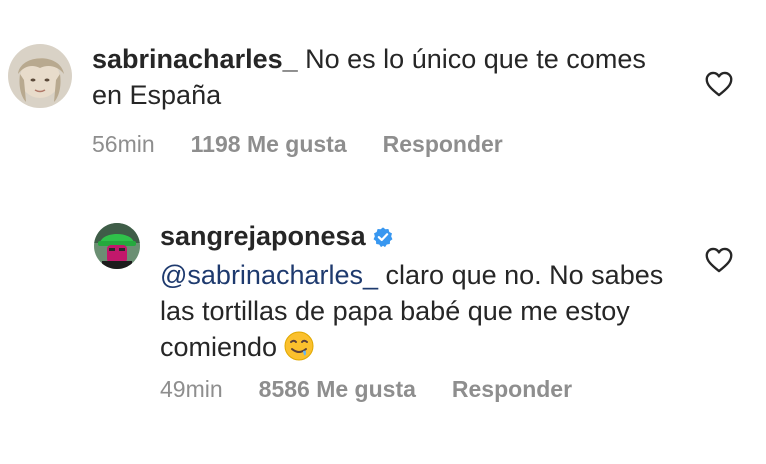 Image resolution: width=766 pixels, height=464 pixels. I want to click on comment-username: sangrejaponesa, so click(263, 236).